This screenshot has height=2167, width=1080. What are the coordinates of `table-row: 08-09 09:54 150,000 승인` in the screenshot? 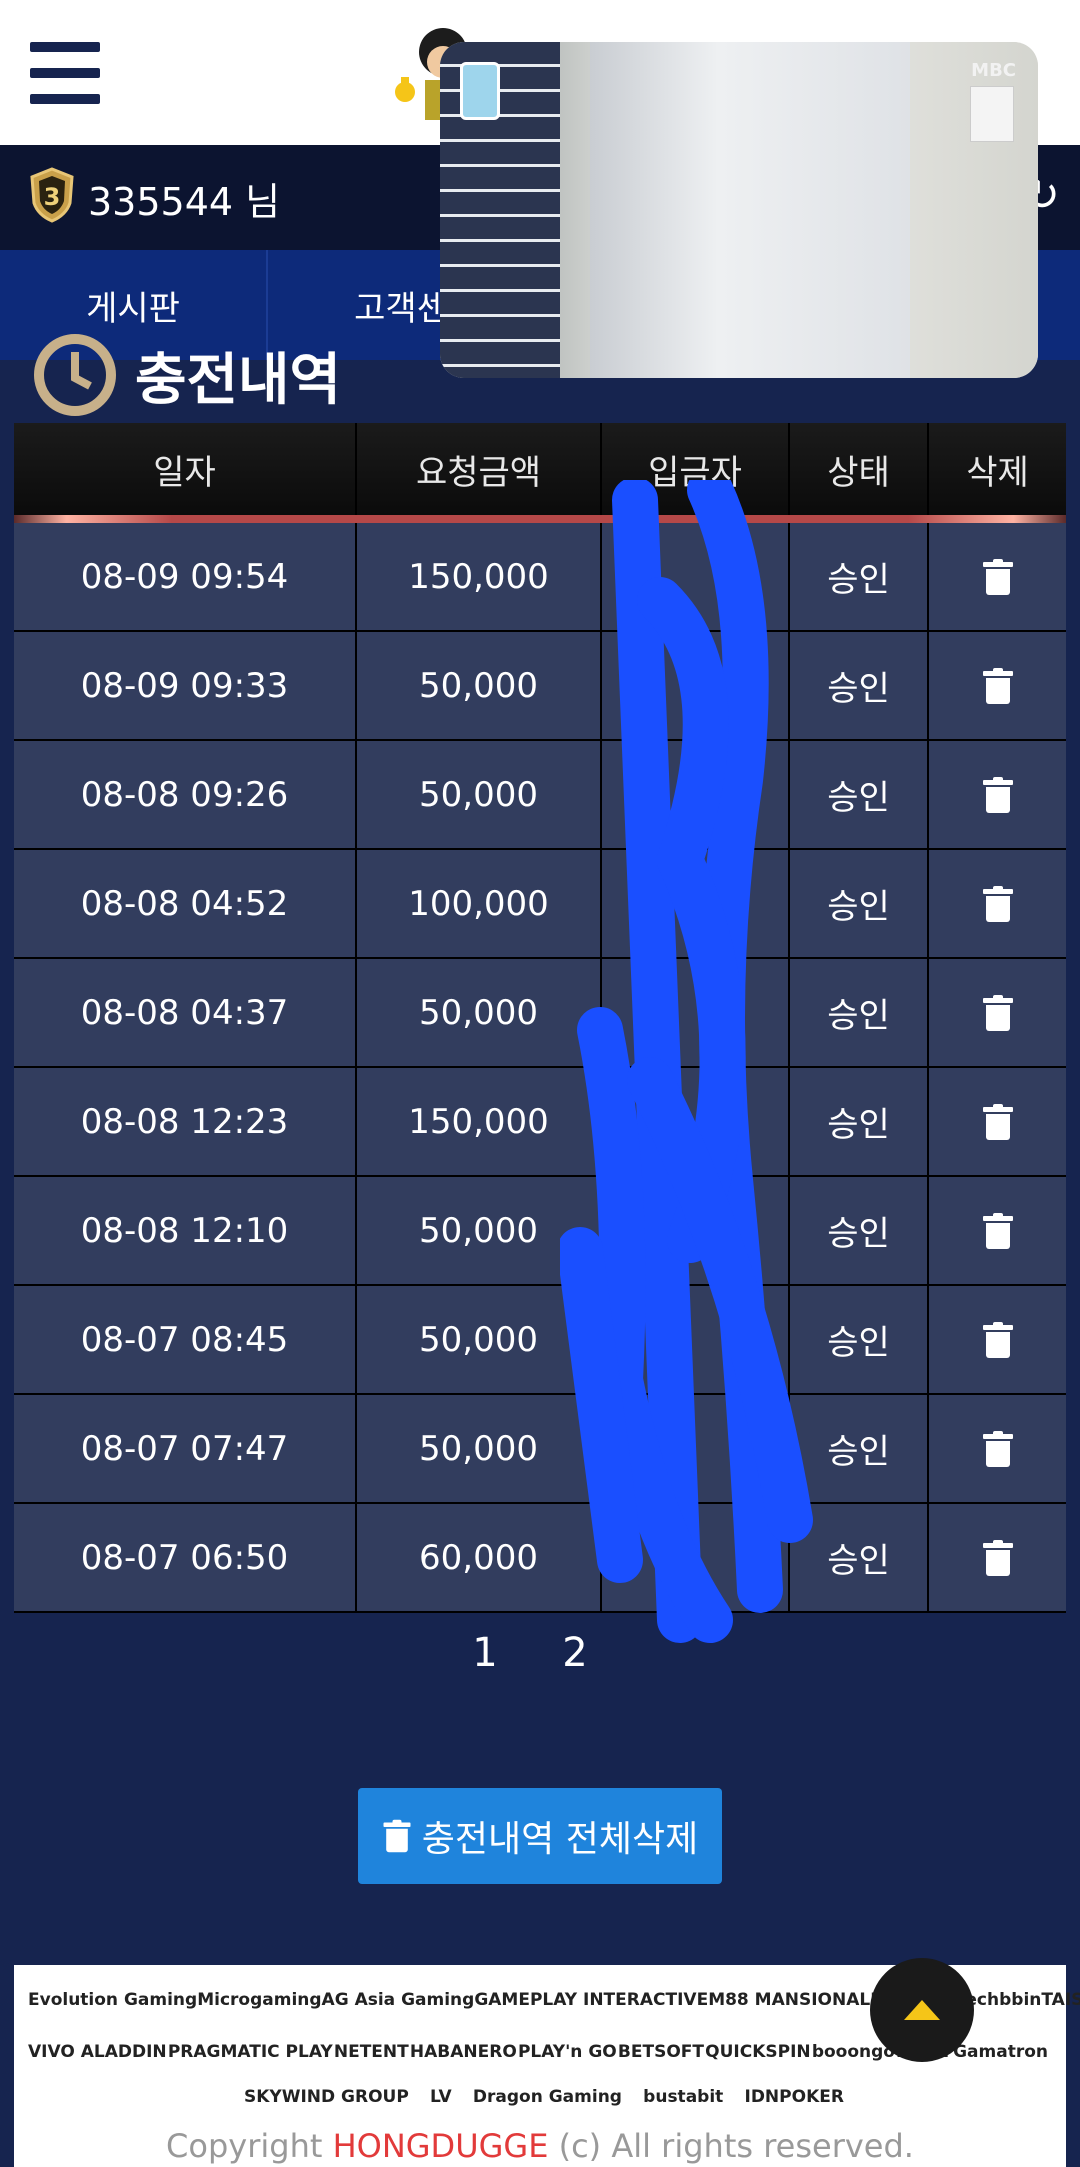 It's located at (540, 577).